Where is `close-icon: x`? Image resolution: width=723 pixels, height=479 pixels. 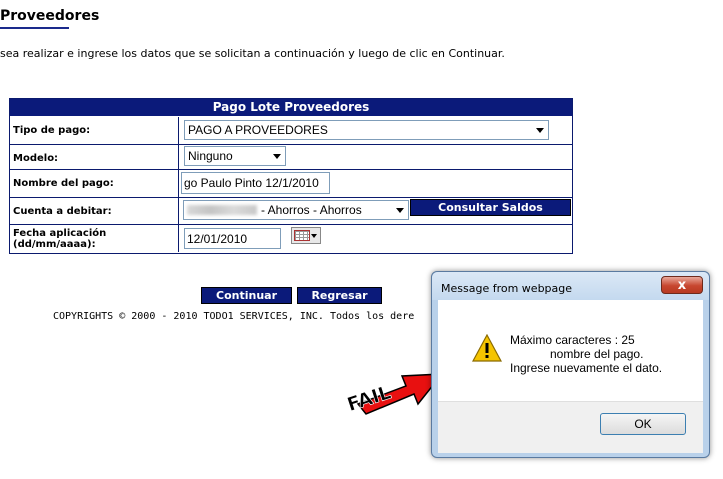 close-icon: x is located at coordinates (682, 285).